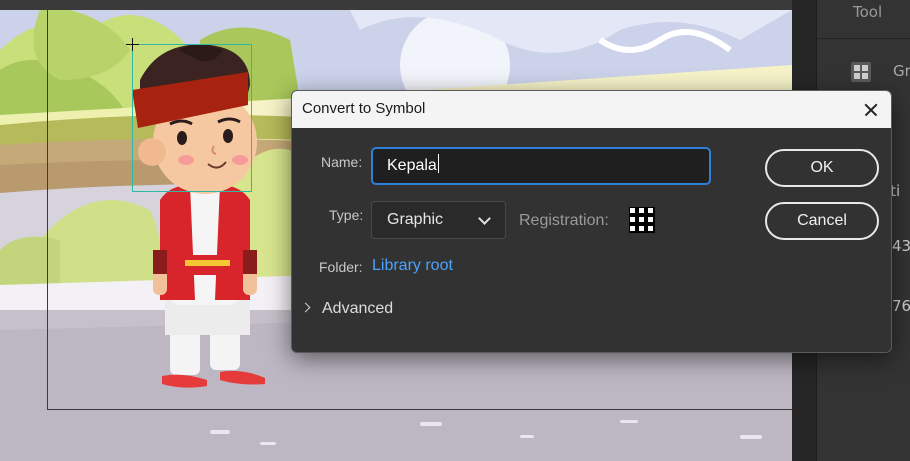  I want to click on panel-title: Tool, so click(868, 12).